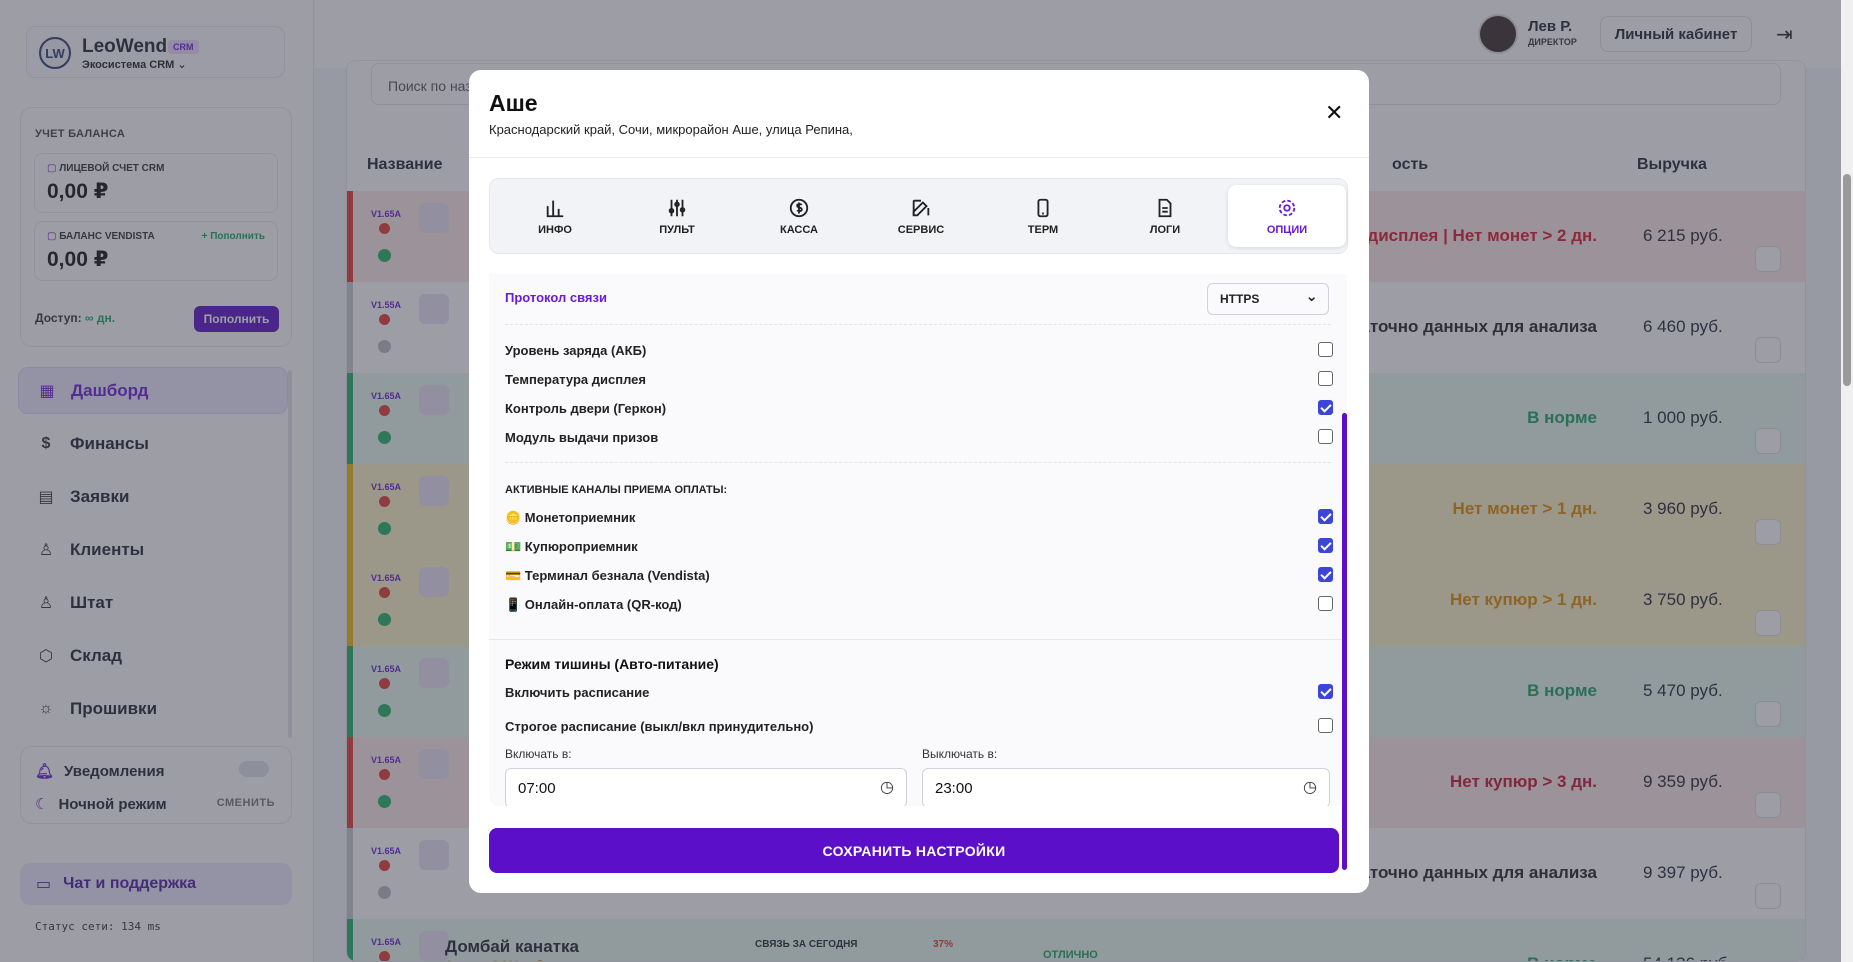 This screenshot has width=1853, height=962. What do you see at coordinates (799, 229) in the screenshot?
I see `tab-label: КАССА` at bounding box center [799, 229].